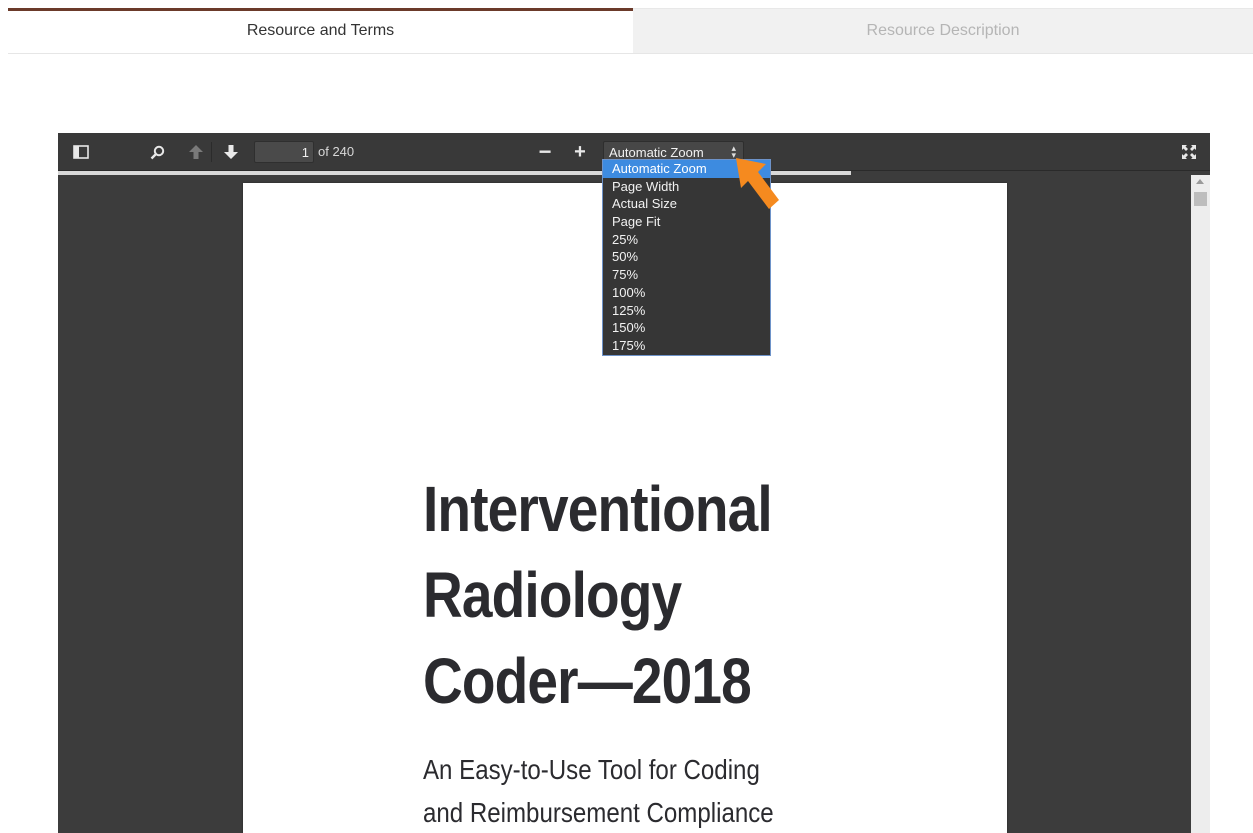  What do you see at coordinates (686, 275) in the screenshot?
I see `zoom-option: 75%` at bounding box center [686, 275].